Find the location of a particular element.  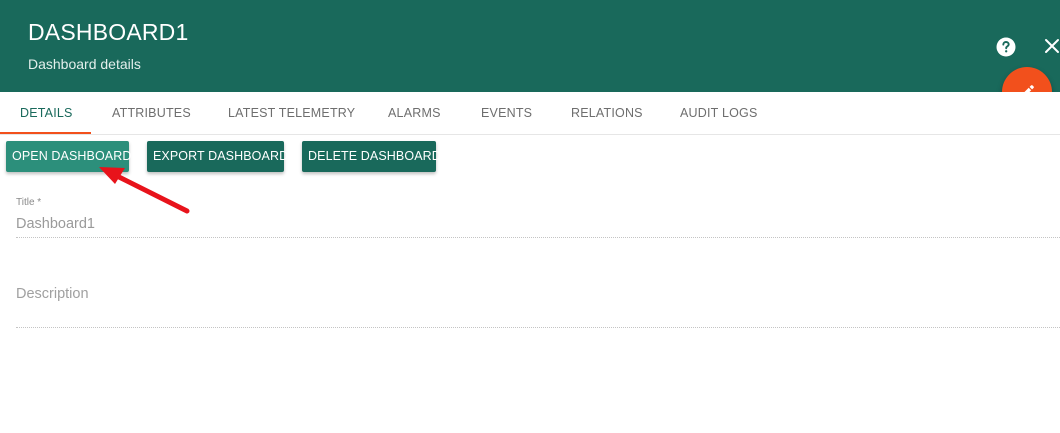

tab-audit-logs: AUDIT LOGS is located at coordinates (718, 113).